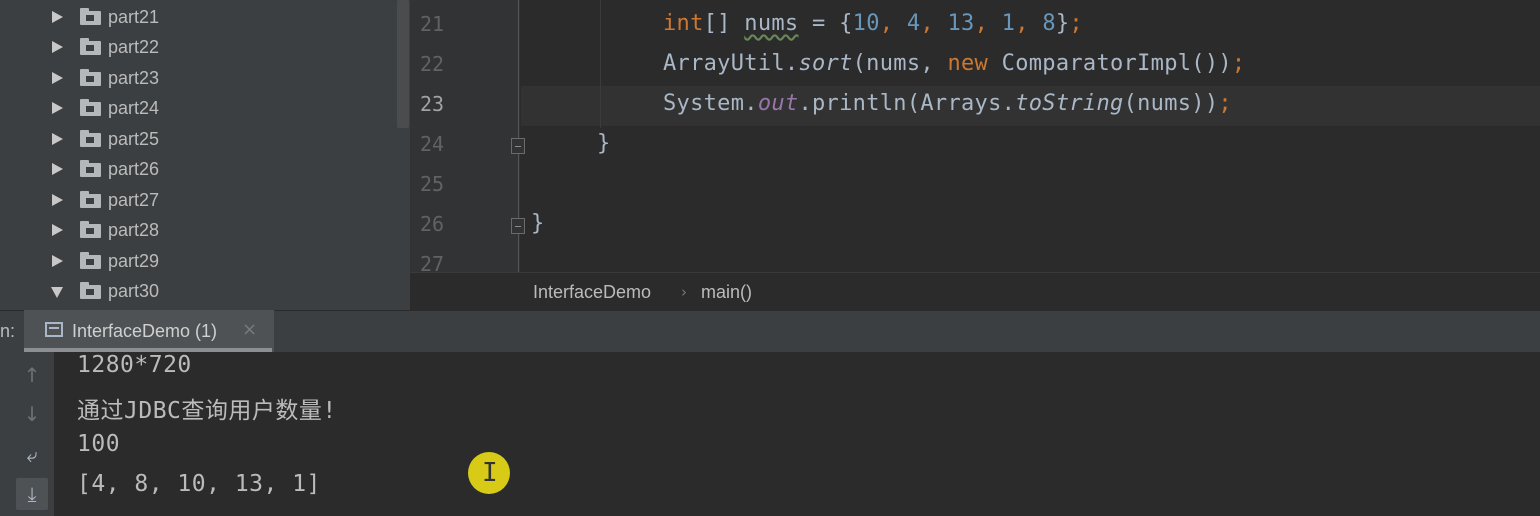 The height and width of the screenshot is (516, 1540). I want to click on collapse-arrow-icon, so click(57, 292).